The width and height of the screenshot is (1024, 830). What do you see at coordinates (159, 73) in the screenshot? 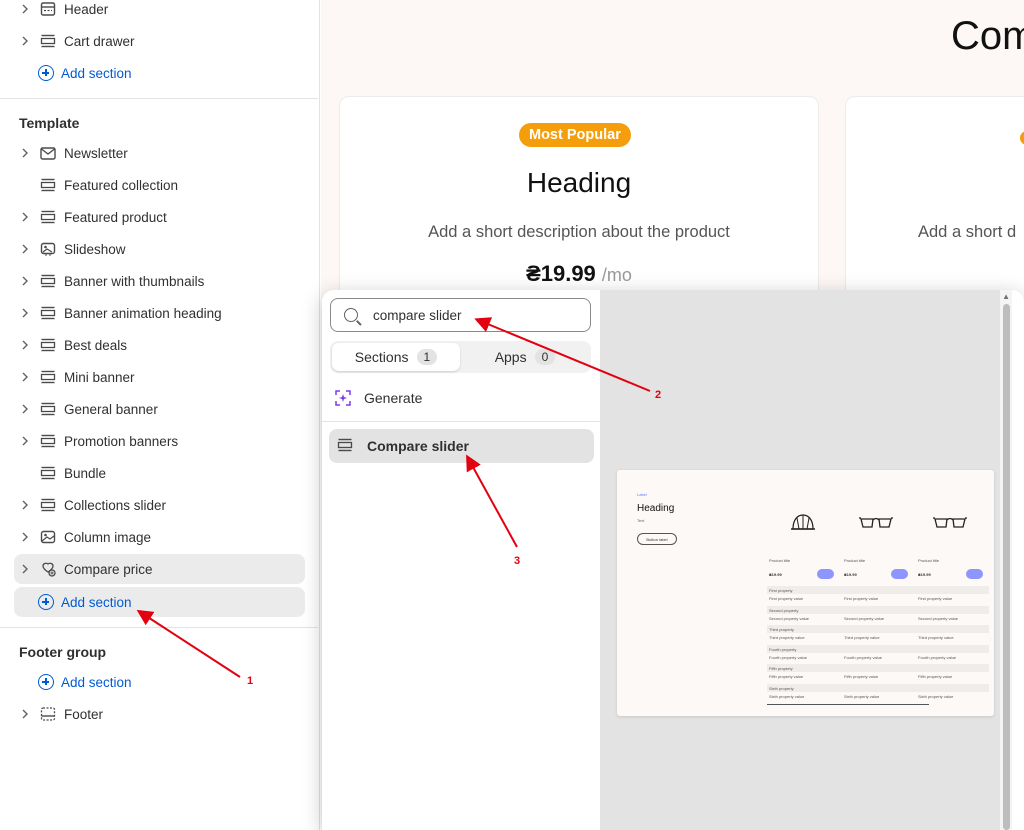
I see `add-section-header-button: Add section` at bounding box center [159, 73].